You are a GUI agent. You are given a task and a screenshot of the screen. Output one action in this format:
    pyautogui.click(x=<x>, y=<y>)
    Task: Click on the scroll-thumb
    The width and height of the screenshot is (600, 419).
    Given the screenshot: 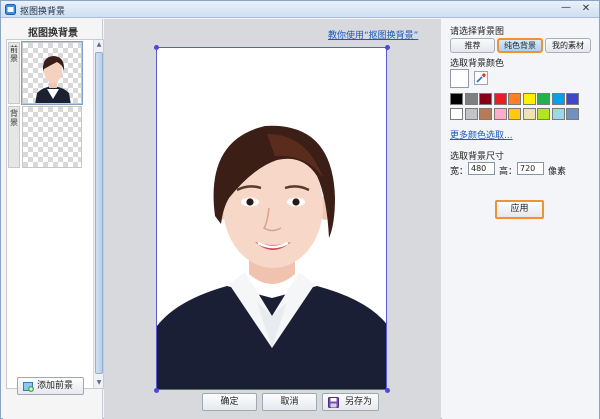 What is the action you would take?
    pyautogui.click(x=99, y=213)
    